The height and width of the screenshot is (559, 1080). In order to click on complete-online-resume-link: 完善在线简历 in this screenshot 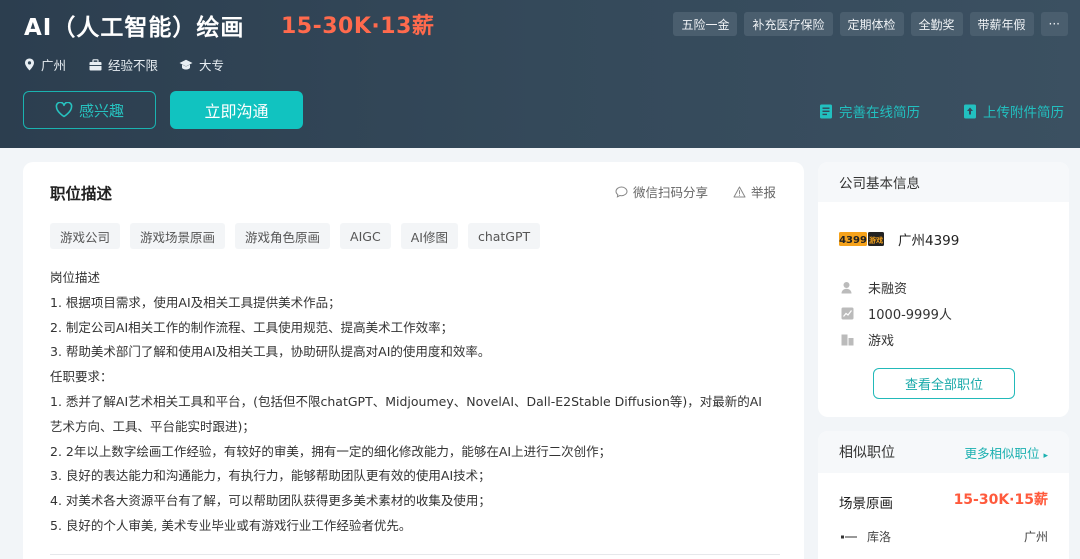, I will do `click(869, 111)`.